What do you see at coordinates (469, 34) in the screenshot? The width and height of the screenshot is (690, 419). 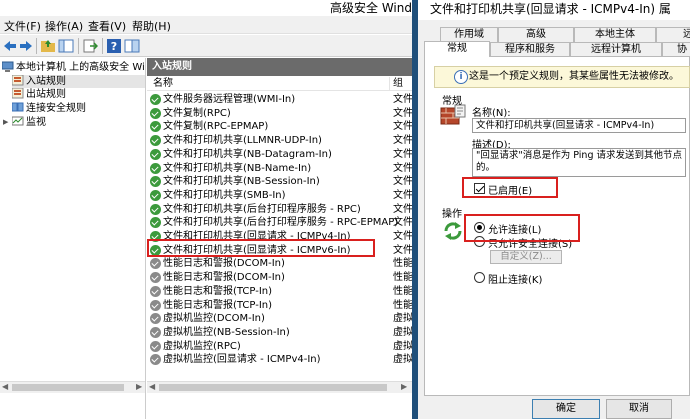 I see `tab-scope: 作用域` at bounding box center [469, 34].